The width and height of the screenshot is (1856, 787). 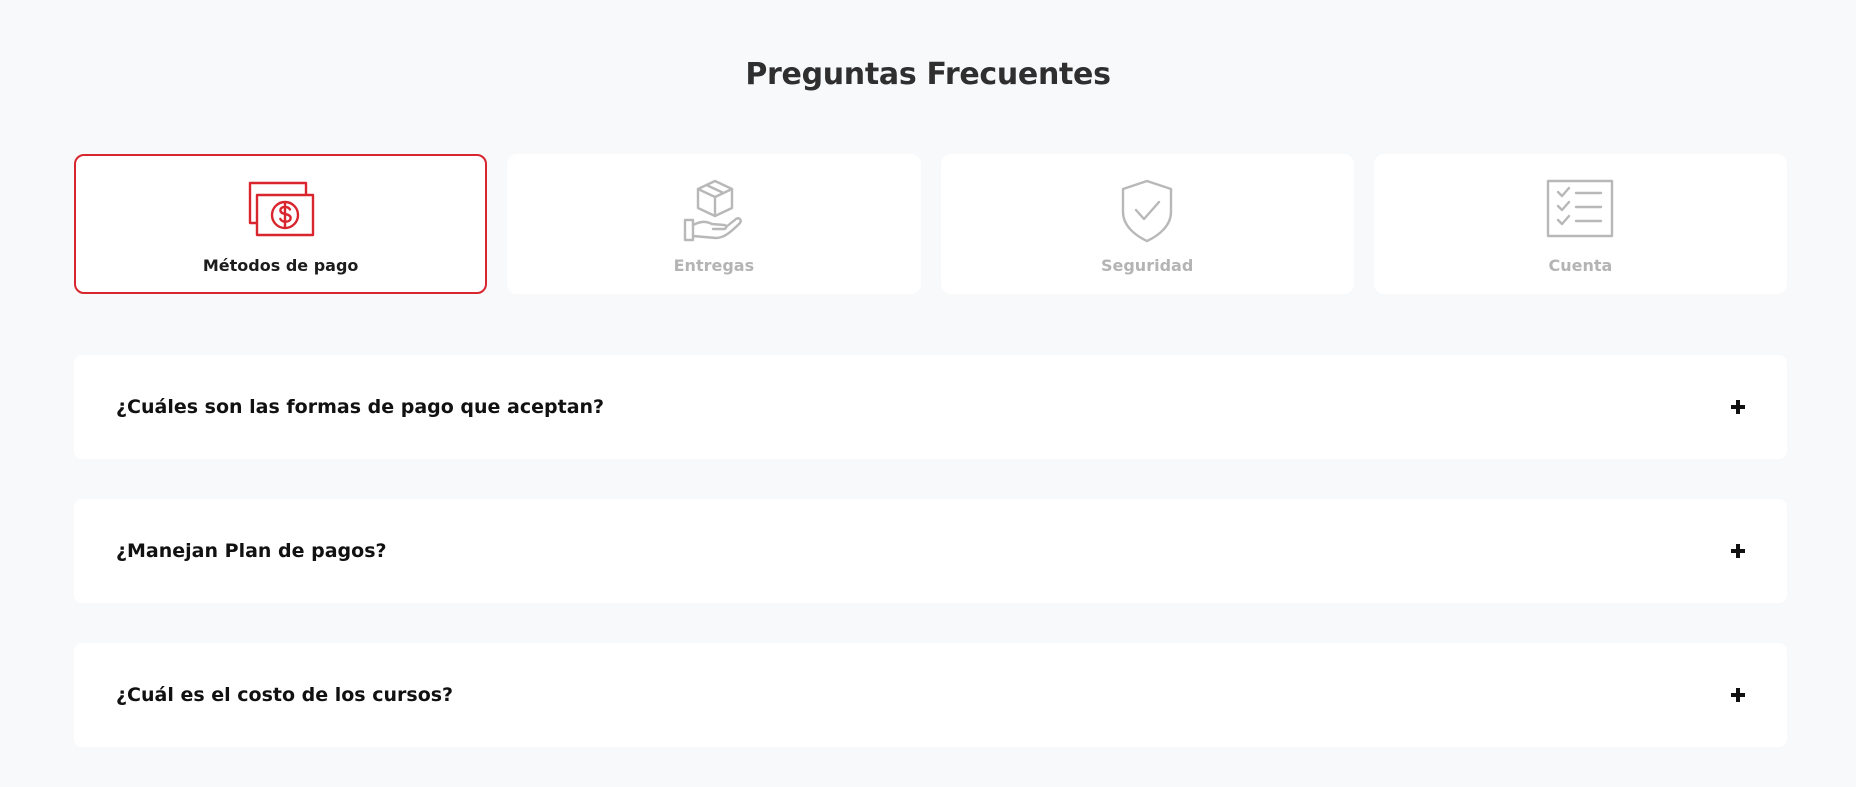 What do you see at coordinates (1580, 211) in the screenshot?
I see `checklist-icon` at bounding box center [1580, 211].